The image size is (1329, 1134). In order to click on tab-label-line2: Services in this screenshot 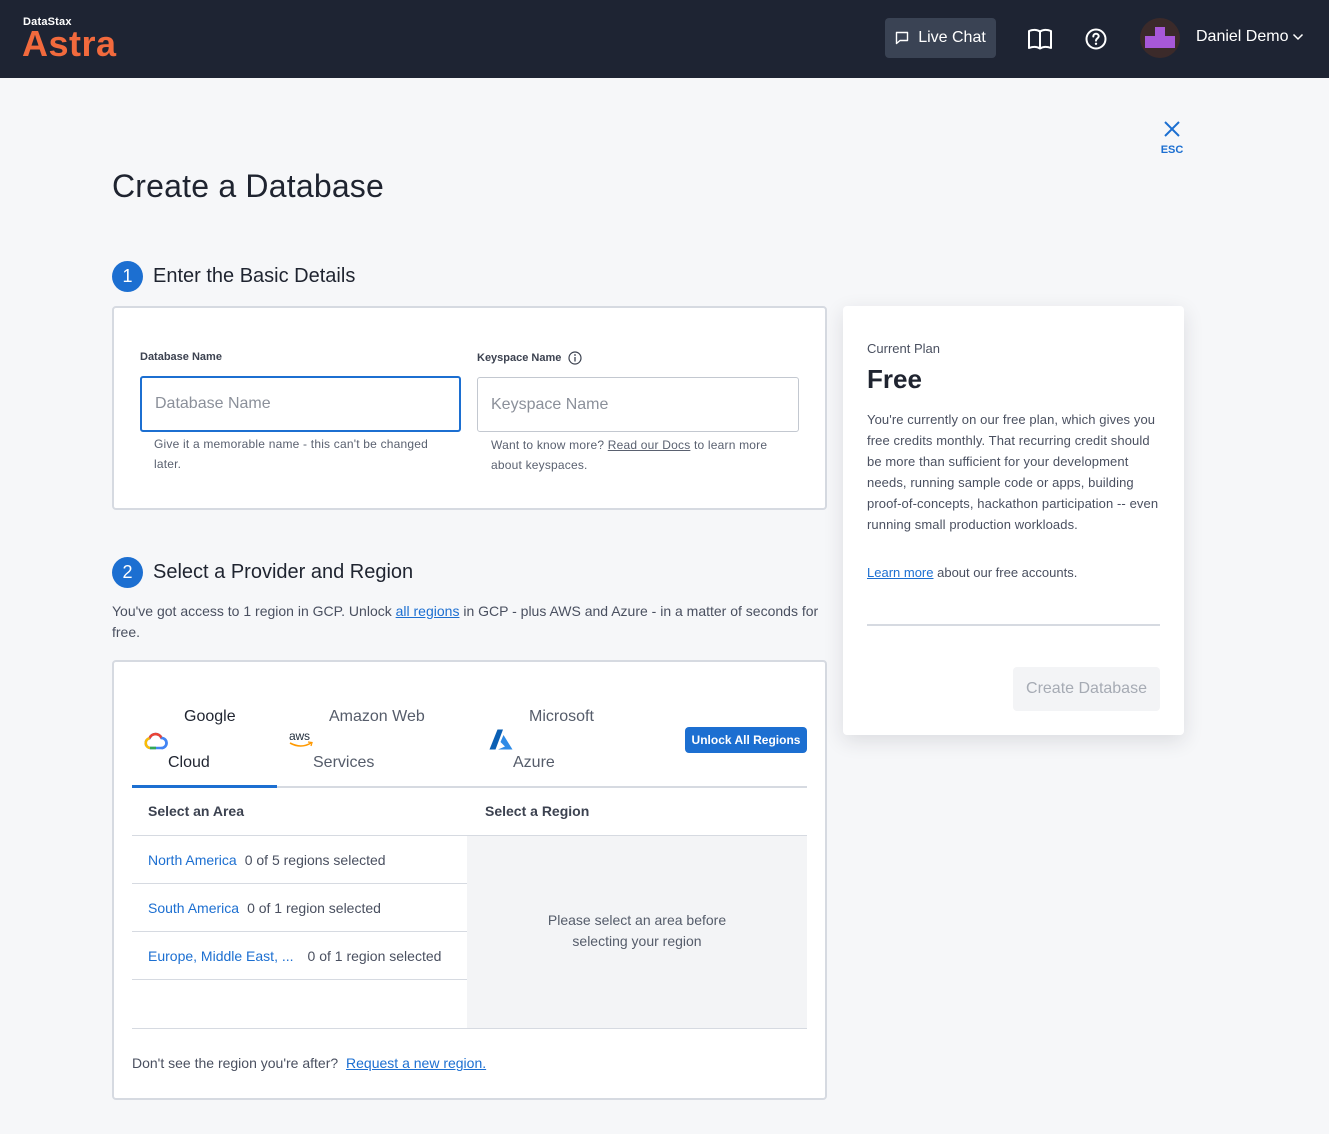, I will do `click(344, 762)`.